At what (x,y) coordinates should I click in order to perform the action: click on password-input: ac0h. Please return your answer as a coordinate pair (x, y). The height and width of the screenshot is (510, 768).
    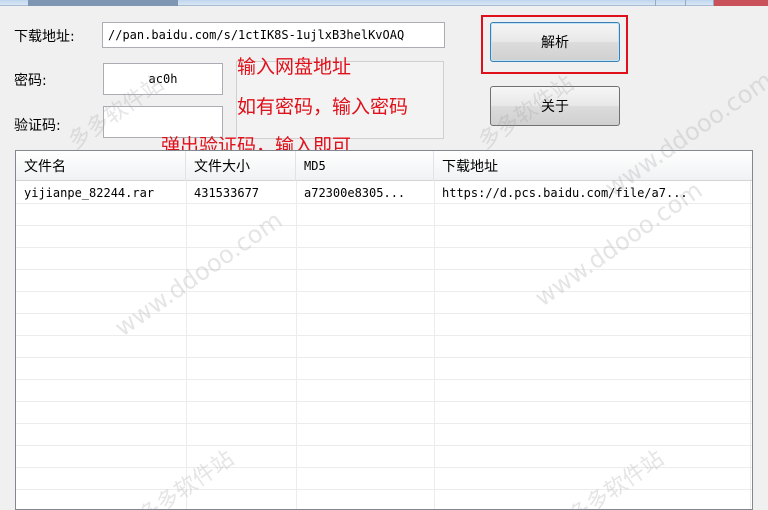
    Looking at the image, I should click on (163, 79).